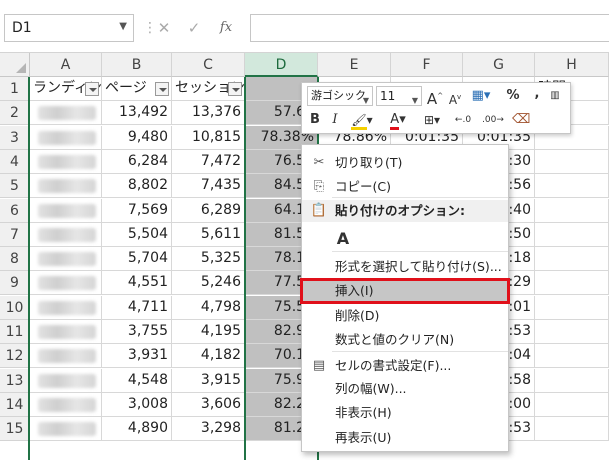  What do you see at coordinates (137, 356) in the screenshot?
I see `cell-b12: 3,931` at bounding box center [137, 356].